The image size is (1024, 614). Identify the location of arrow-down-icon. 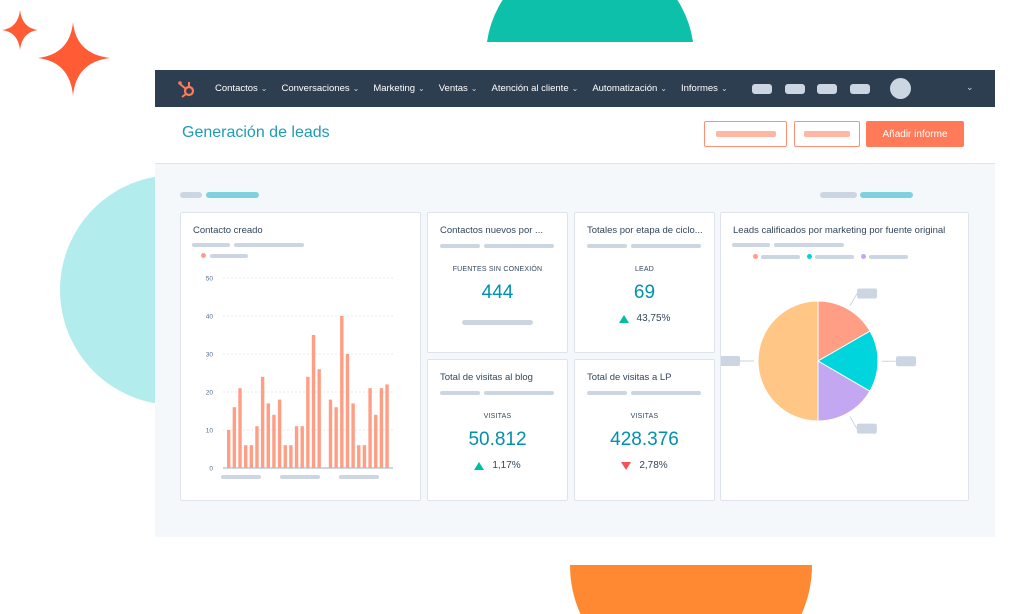
(626, 465).